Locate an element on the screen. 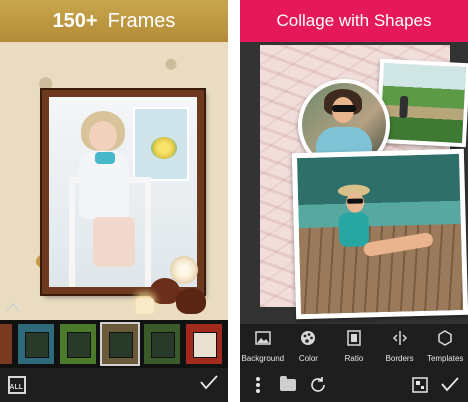 The height and width of the screenshot is (402, 468). more-vert-icon is located at coordinates (258, 386).